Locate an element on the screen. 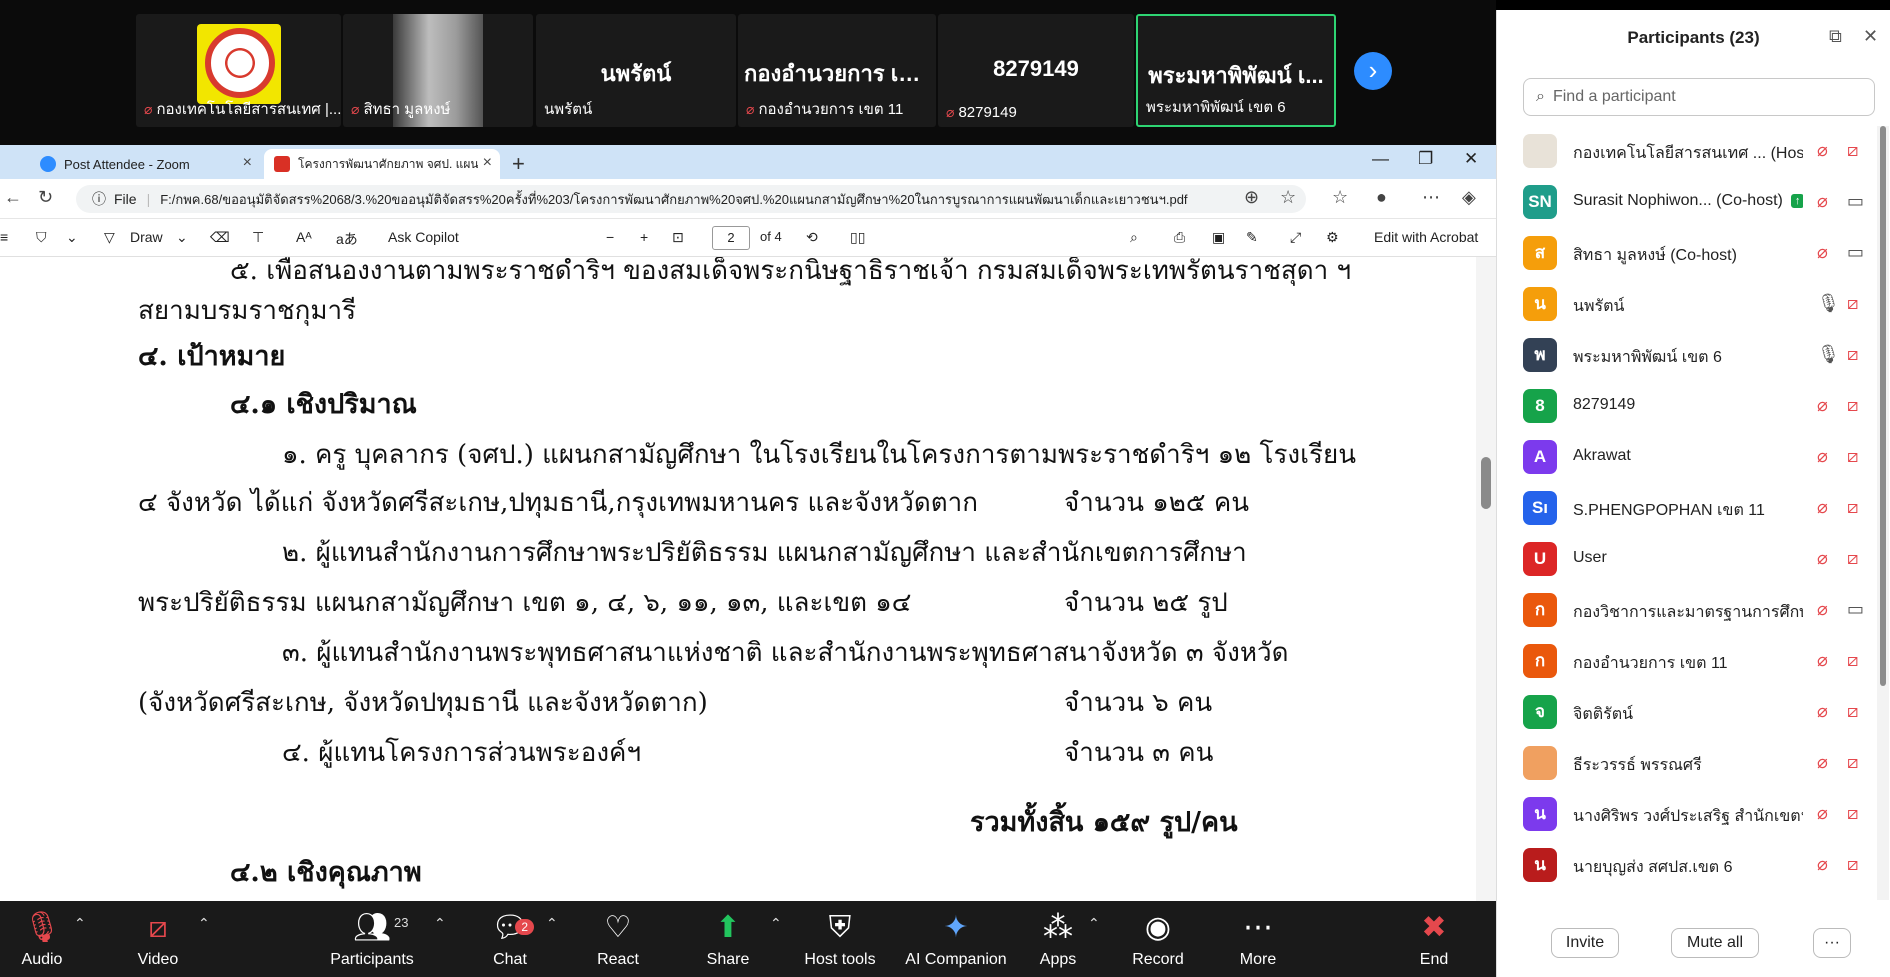  ai-companion-button: ✦ AI Companion is located at coordinates (956, 939).